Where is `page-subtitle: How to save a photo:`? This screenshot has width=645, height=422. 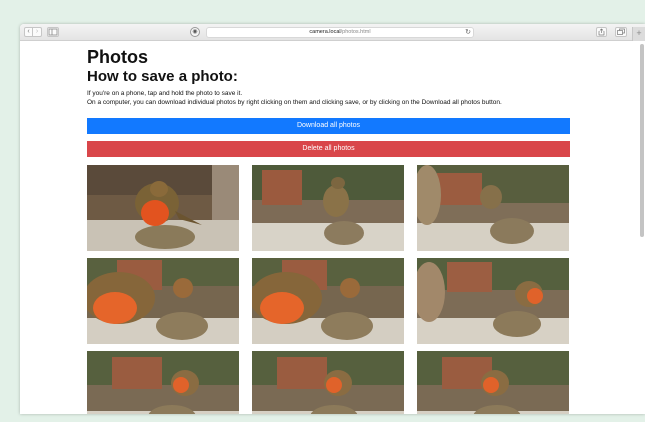
page-subtitle: How to save a photo: is located at coordinates (162, 76).